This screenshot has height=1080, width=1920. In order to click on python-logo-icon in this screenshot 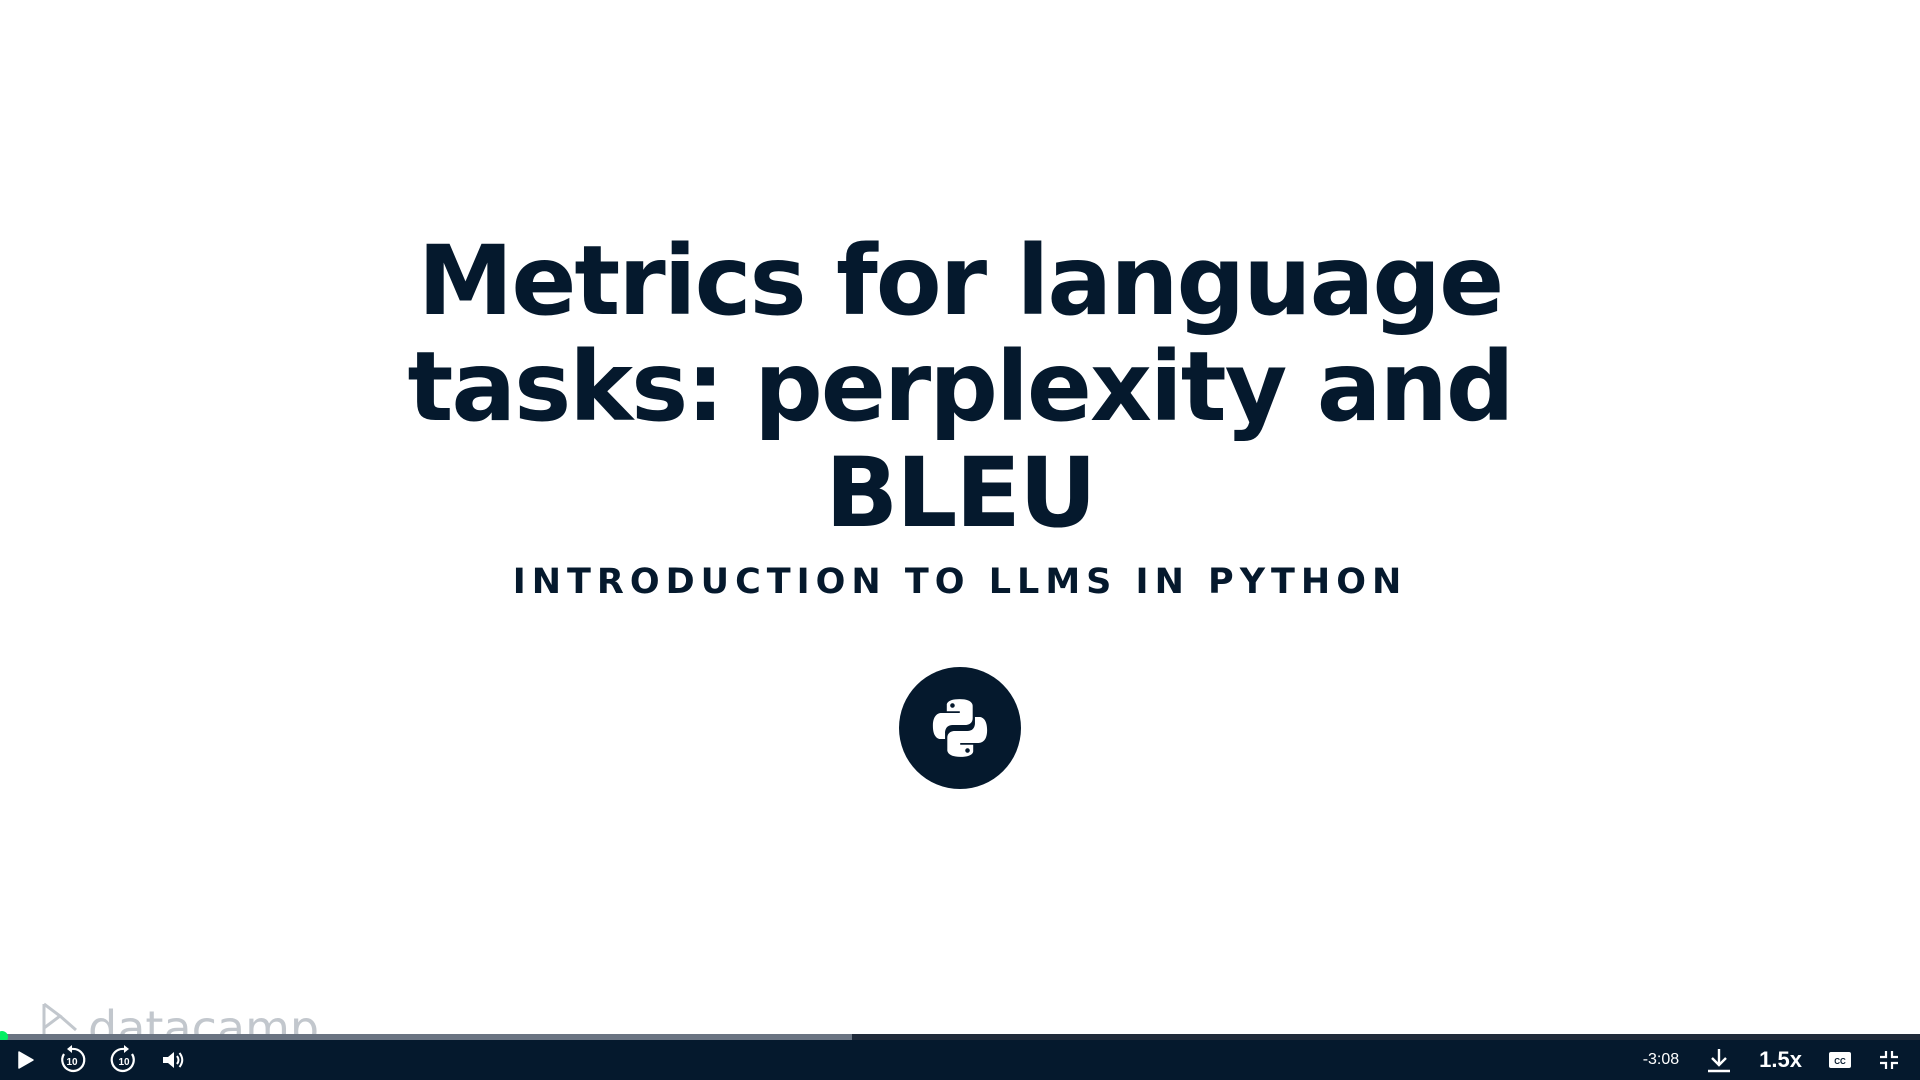, I will do `click(960, 728)`.